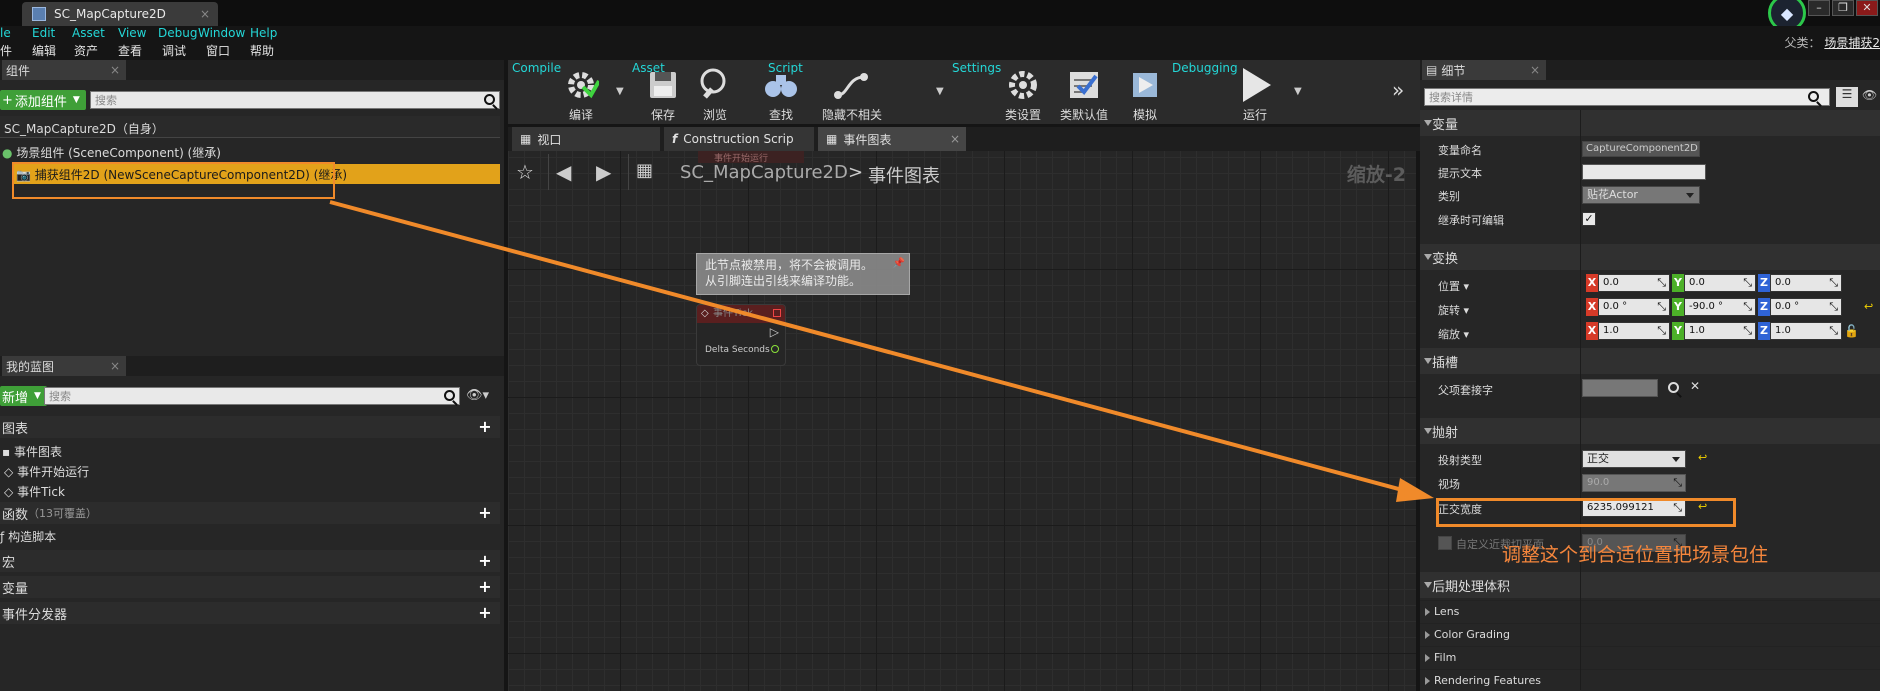 The image size is (1880, 691). Describe the element at coordinates (252, 396) in the screenshot. I see `blueprint-search-input: 搜索` at that location.